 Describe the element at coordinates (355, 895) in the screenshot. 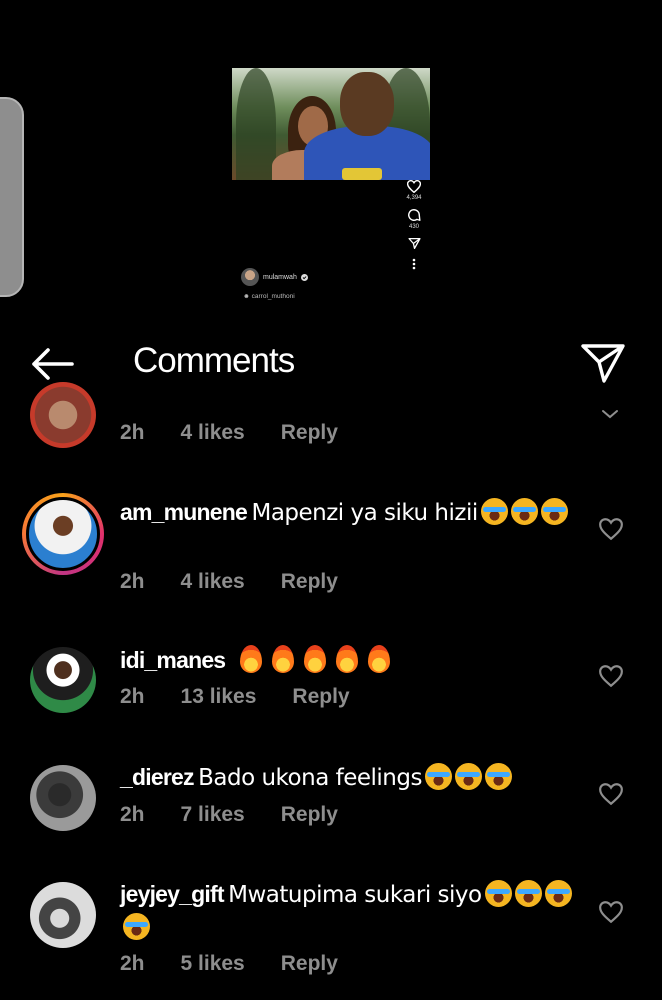

I see `comment-text: Mwatupima sukari siyo` at that location.